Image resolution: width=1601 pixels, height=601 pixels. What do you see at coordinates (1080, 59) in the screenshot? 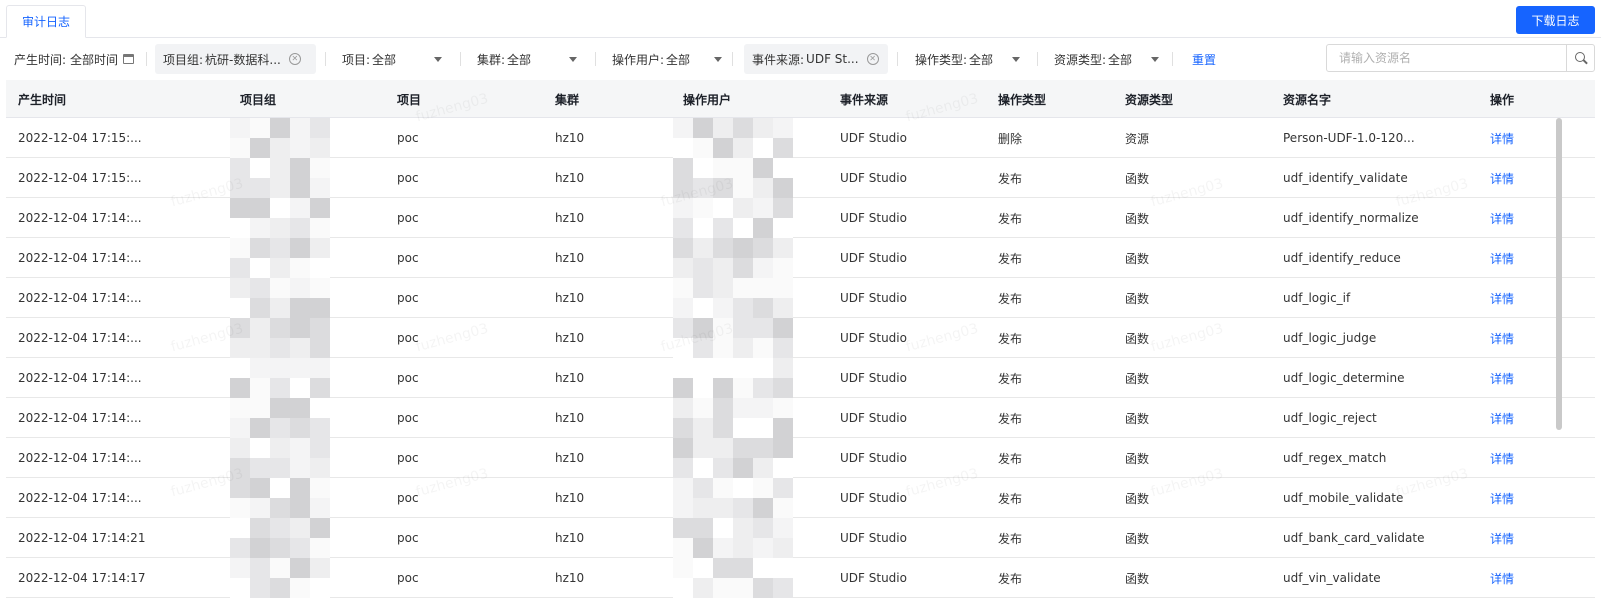
I see `resource-type-filter-label: 资源类型:` at bounding box center [1080, 59].